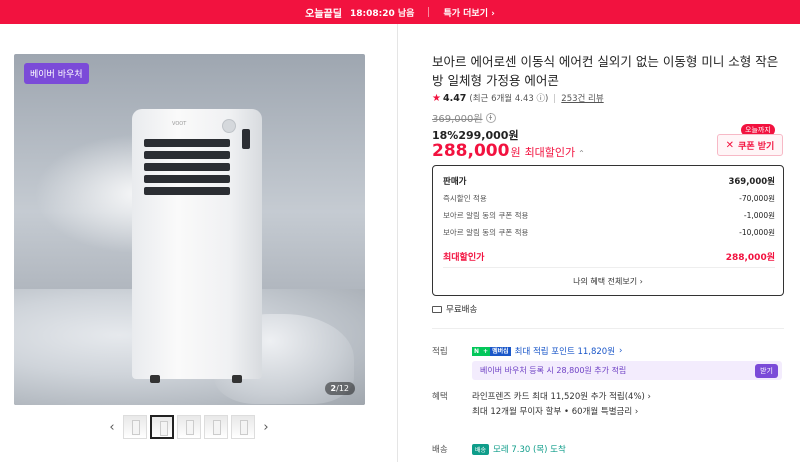 The image size is (800, 462). Describe the element at coordinates (454, 98) in the screenshot. I see `rating-score: 4.47` at that location.